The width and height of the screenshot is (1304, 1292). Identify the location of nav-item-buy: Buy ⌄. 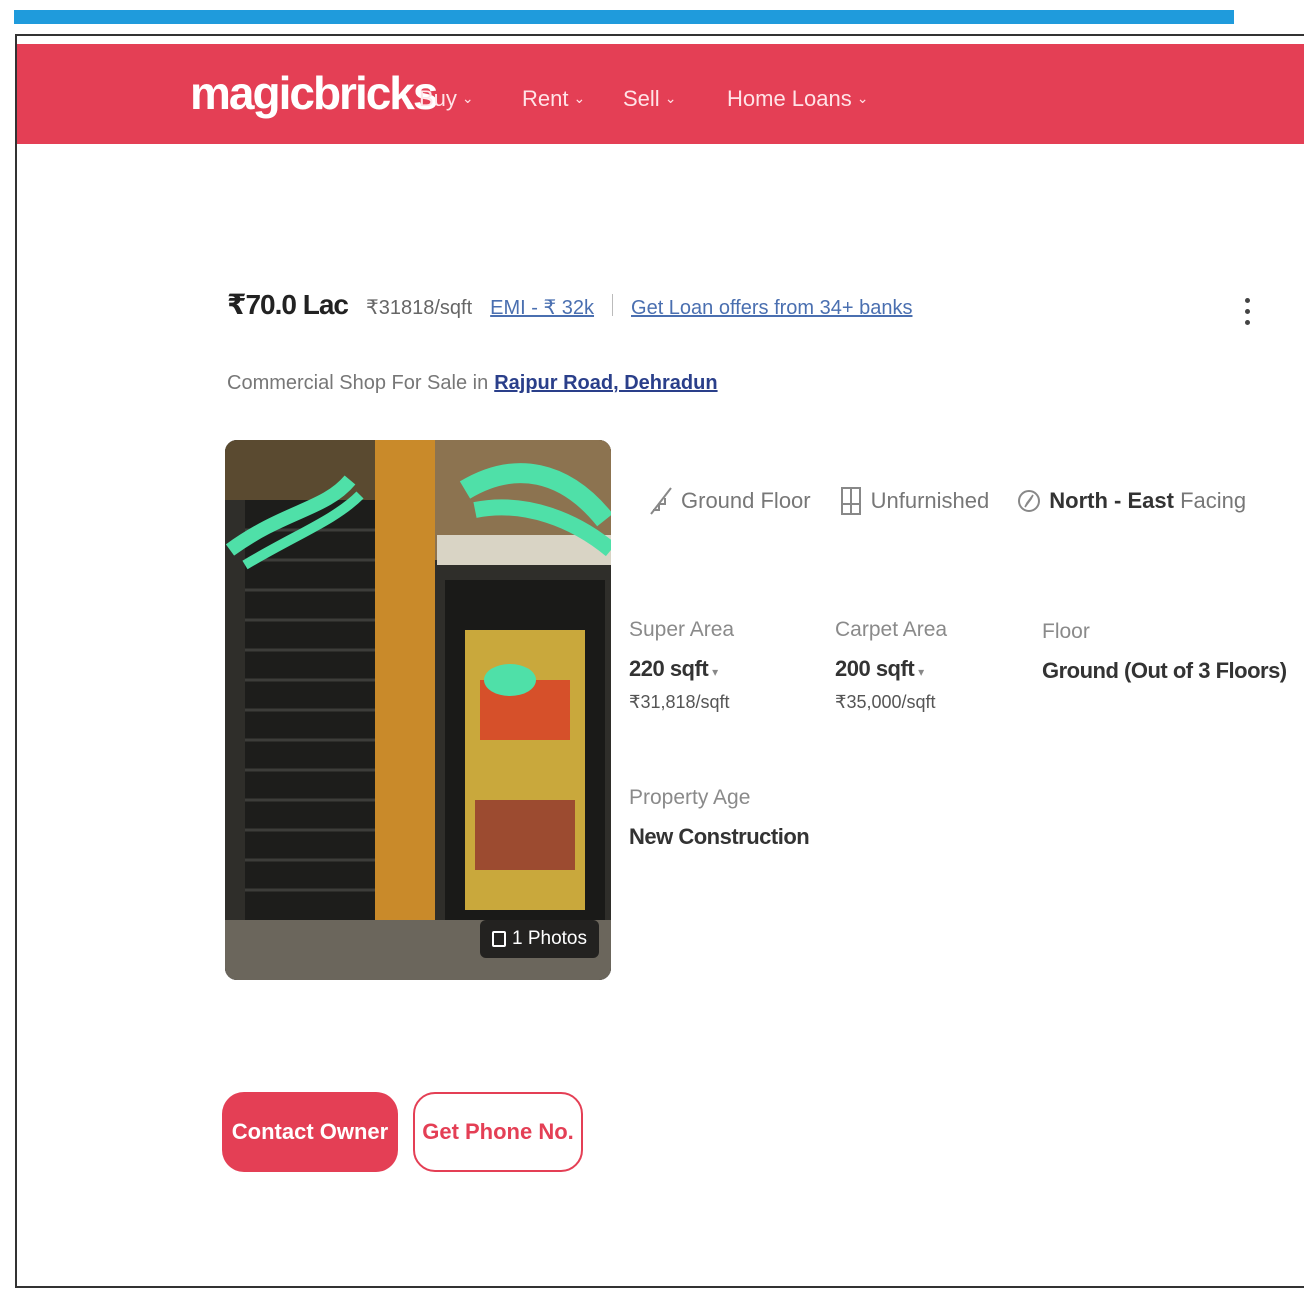
(446, 99).